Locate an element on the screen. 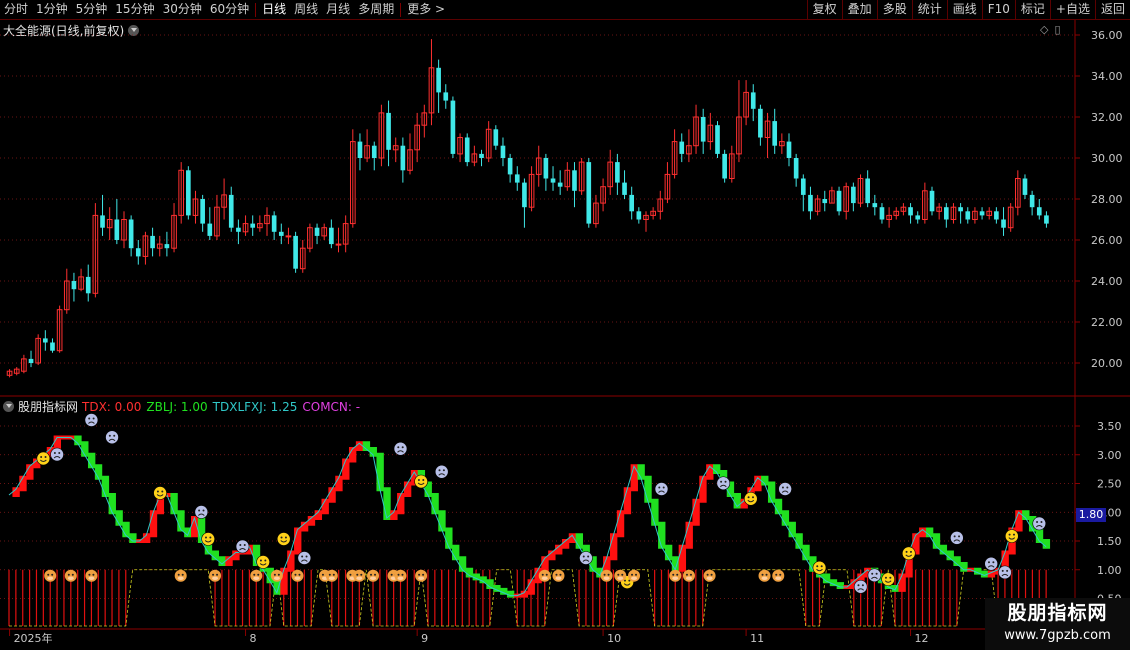 The width and height of the screenshot is (1130, 650). date-axis: 2025年 8 9 10 11 12 is located at coordinates (469, 637).